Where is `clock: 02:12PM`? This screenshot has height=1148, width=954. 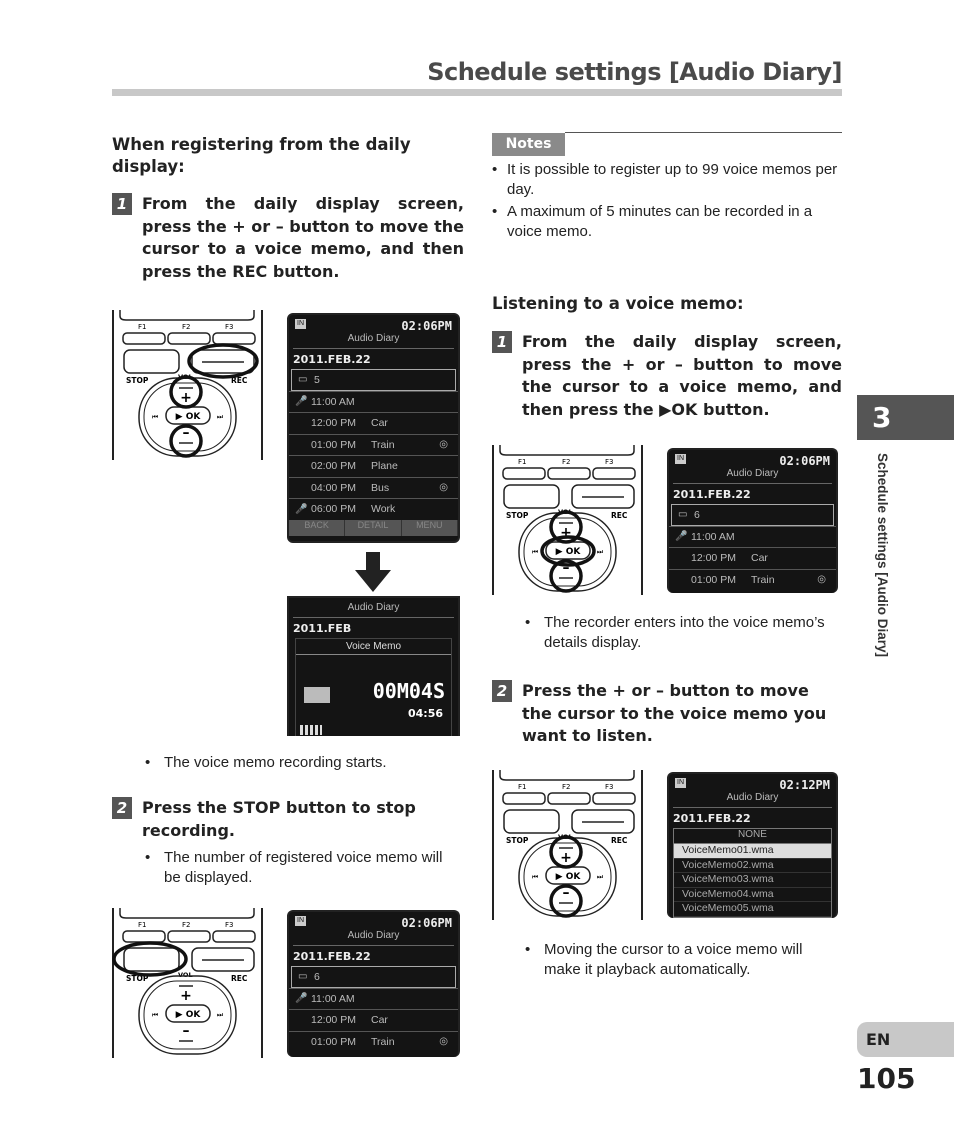 clock: 02:12PM is located at coordinates (804, 785).